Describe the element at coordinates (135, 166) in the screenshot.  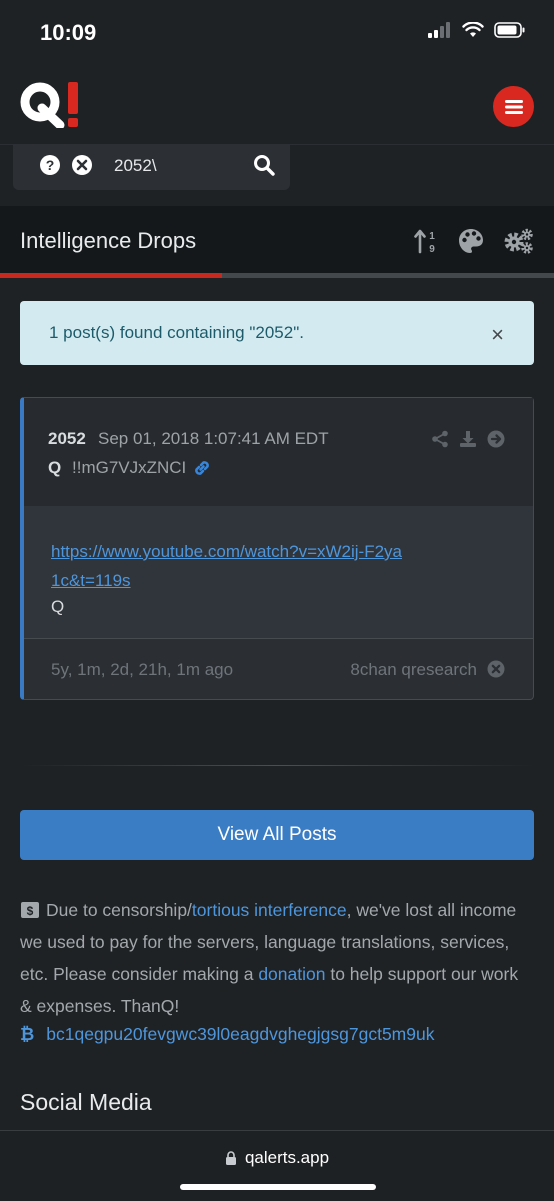
I see `search-input: 2052\` at that location.